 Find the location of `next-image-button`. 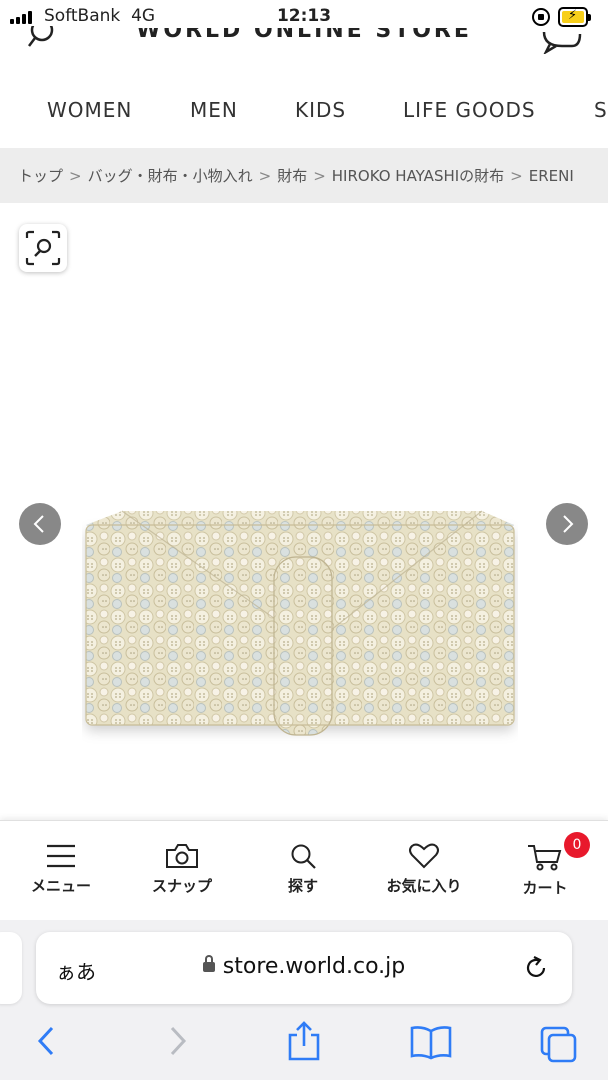

next-image-button is located at coordinates (567, 524).